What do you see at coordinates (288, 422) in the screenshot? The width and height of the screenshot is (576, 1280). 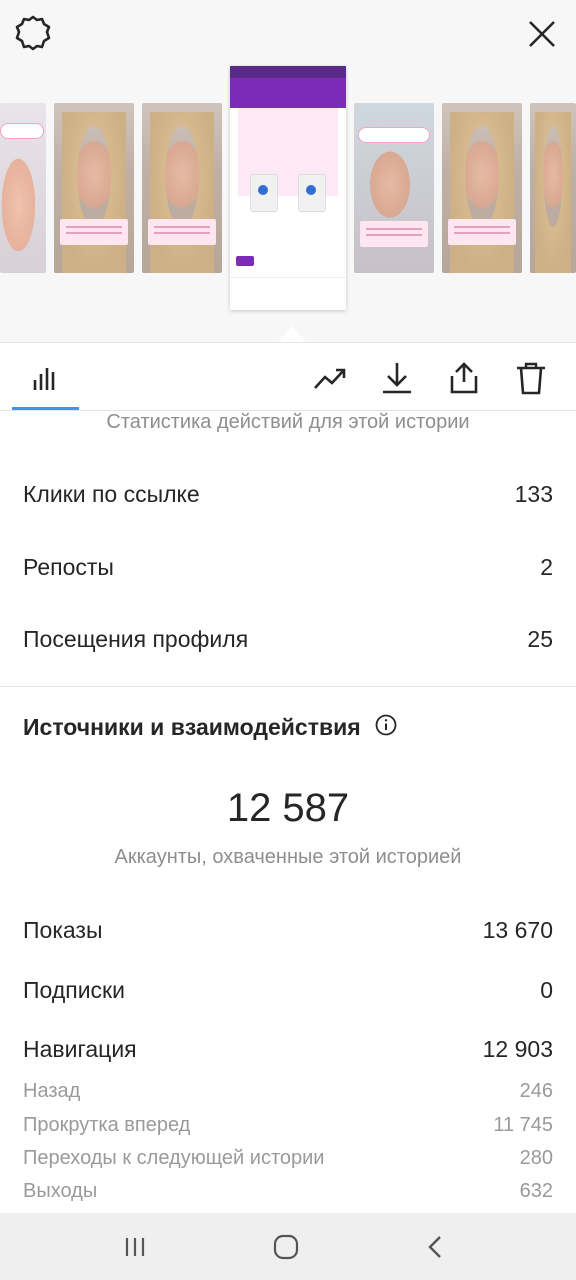 I see `stats-subtitle: Статистика действий для этой истории` at bounding box center [288, 422].